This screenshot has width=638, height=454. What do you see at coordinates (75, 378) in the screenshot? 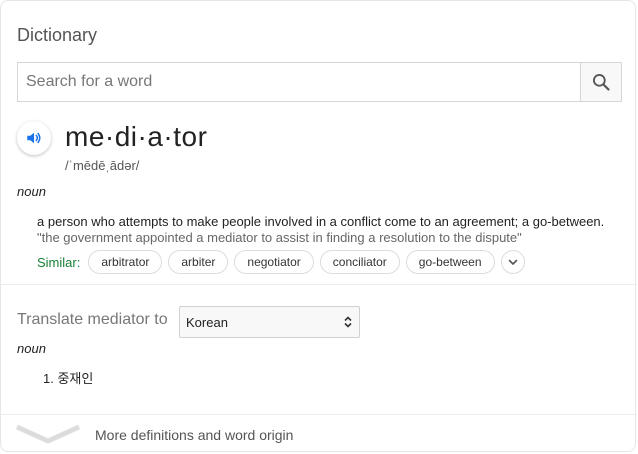
I see `translation-text: 중재인` at bounding box center [75, 378].